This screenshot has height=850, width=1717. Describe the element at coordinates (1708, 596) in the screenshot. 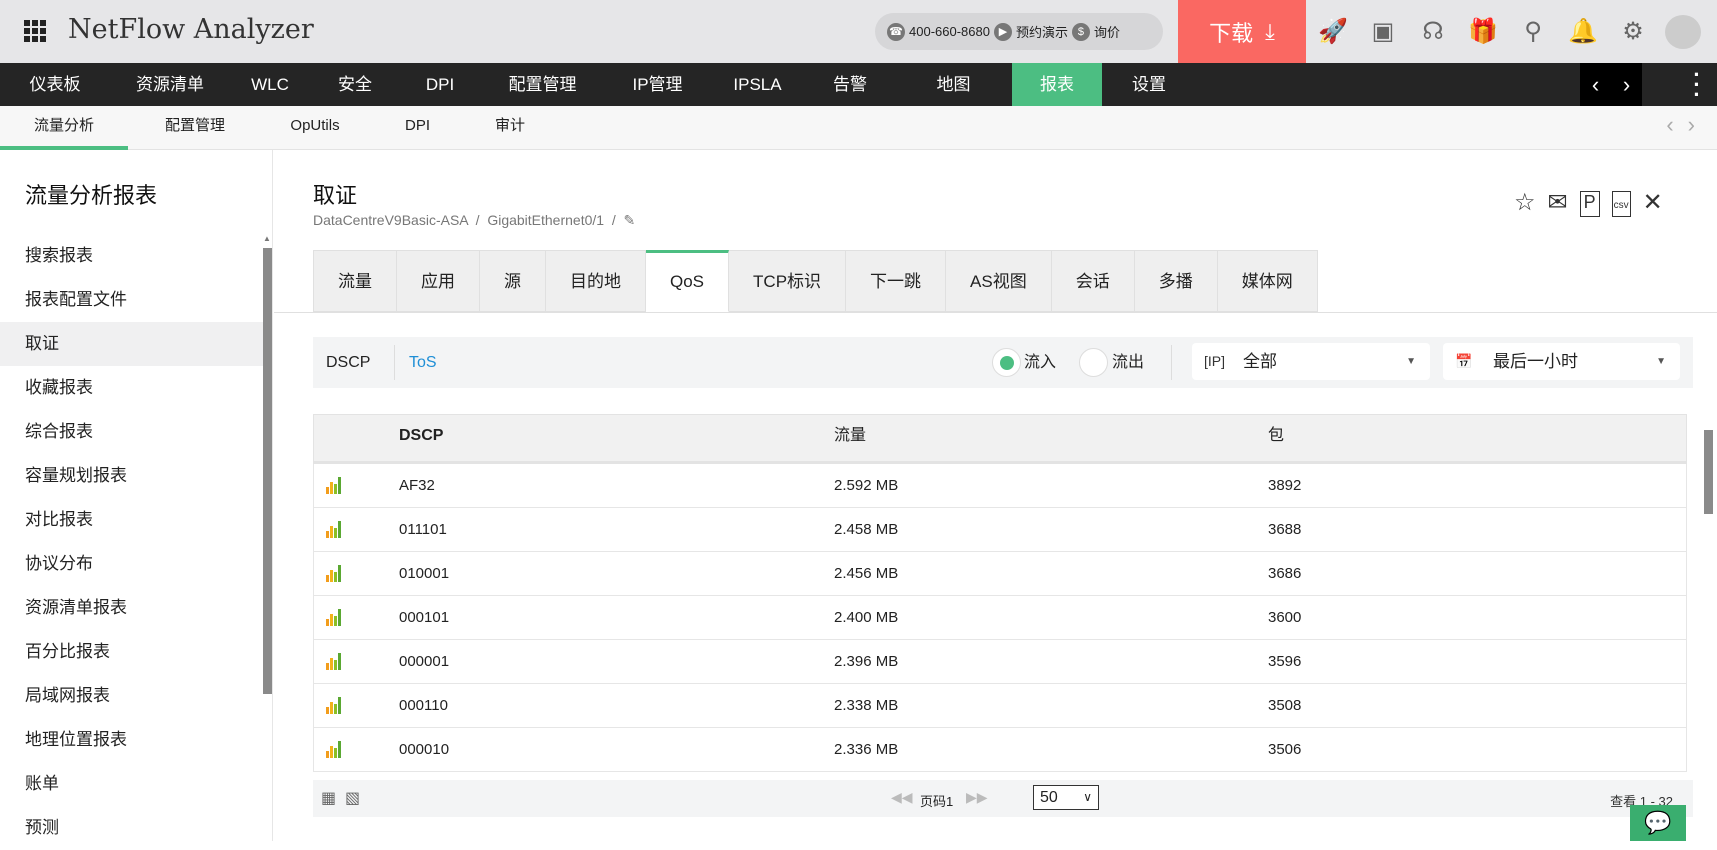

I see `table-scrollbar` at that location.